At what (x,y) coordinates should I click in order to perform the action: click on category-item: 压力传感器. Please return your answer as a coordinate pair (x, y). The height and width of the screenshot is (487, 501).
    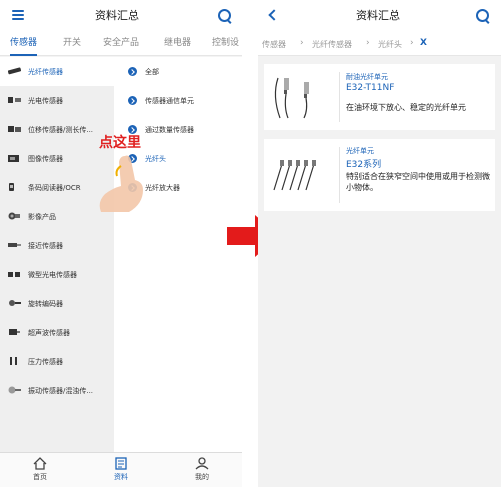
    Looking at the image, I should click on (57, 361).